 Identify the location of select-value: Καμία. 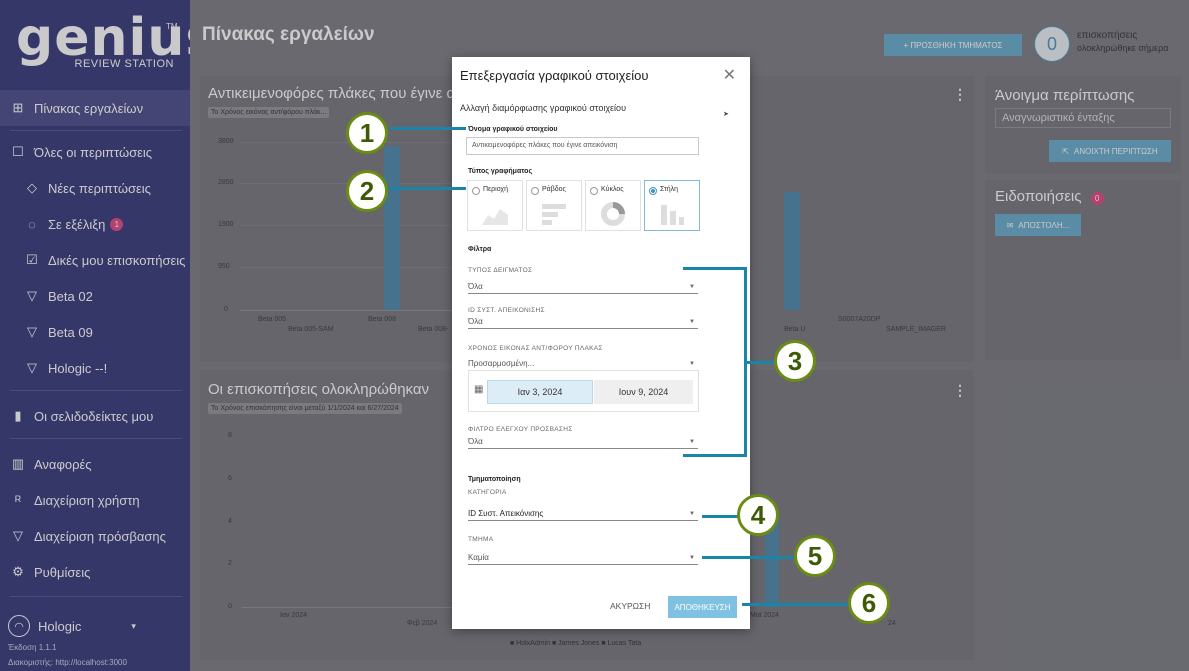
(478, 557).